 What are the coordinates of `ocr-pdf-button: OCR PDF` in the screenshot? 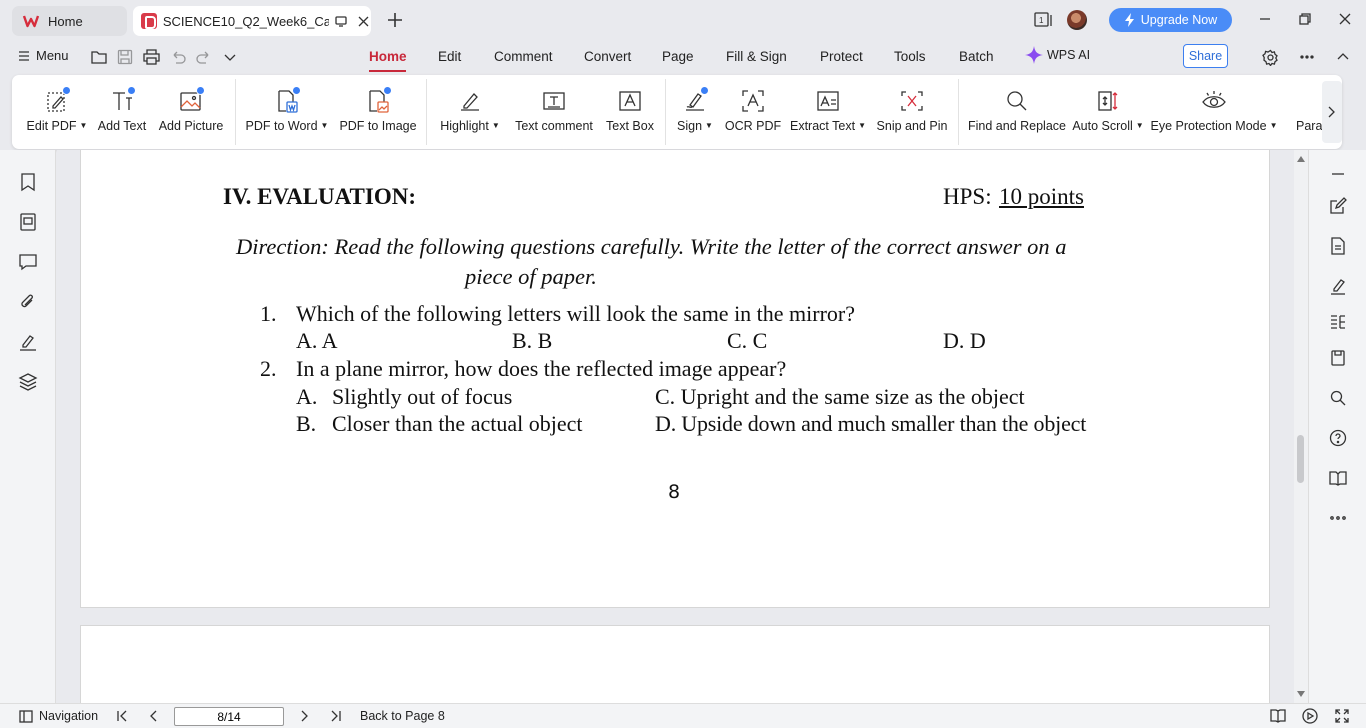 It's located at (753, 112).